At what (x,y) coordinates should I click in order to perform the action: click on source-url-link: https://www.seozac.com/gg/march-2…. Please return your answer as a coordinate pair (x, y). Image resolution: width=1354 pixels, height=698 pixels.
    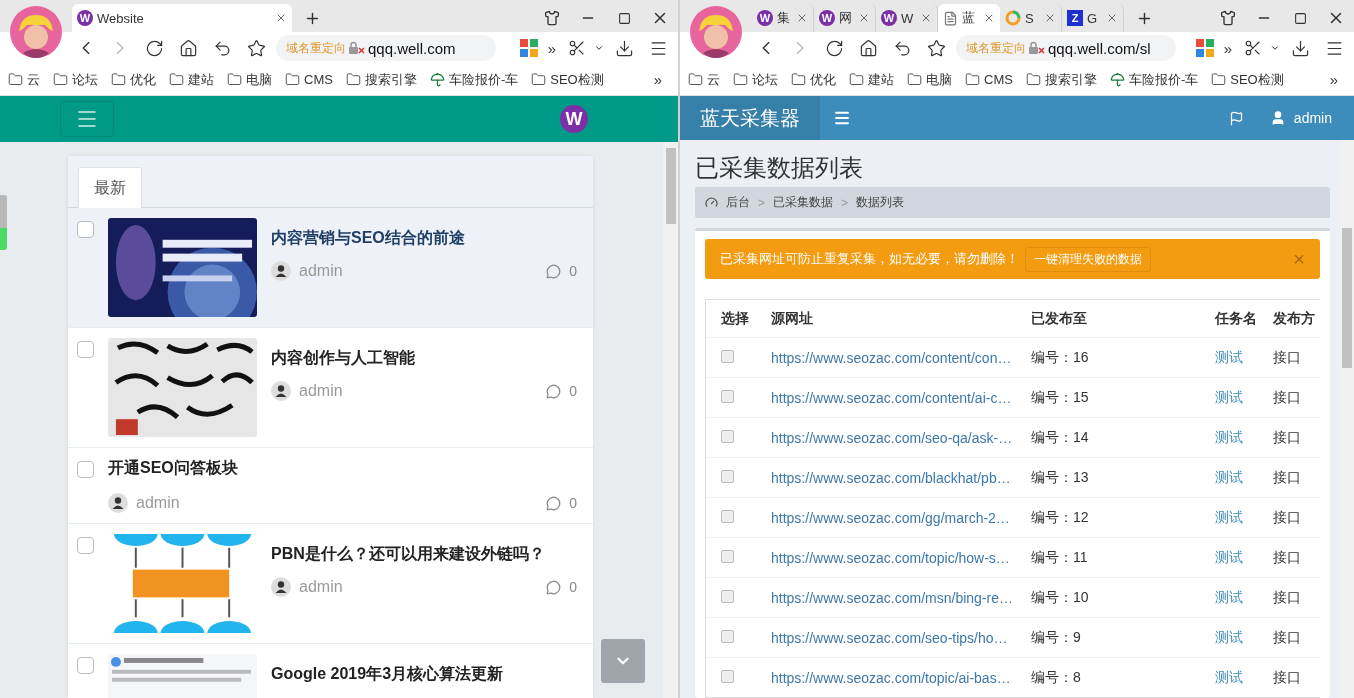
    Looking at the image, I should click on (901, 517).